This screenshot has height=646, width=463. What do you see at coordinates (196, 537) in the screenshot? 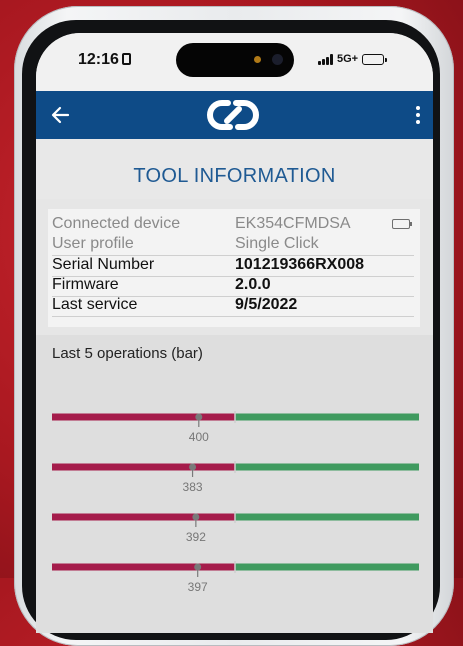
I see `operation-value-label: 392` at bounding box center [196, 537].